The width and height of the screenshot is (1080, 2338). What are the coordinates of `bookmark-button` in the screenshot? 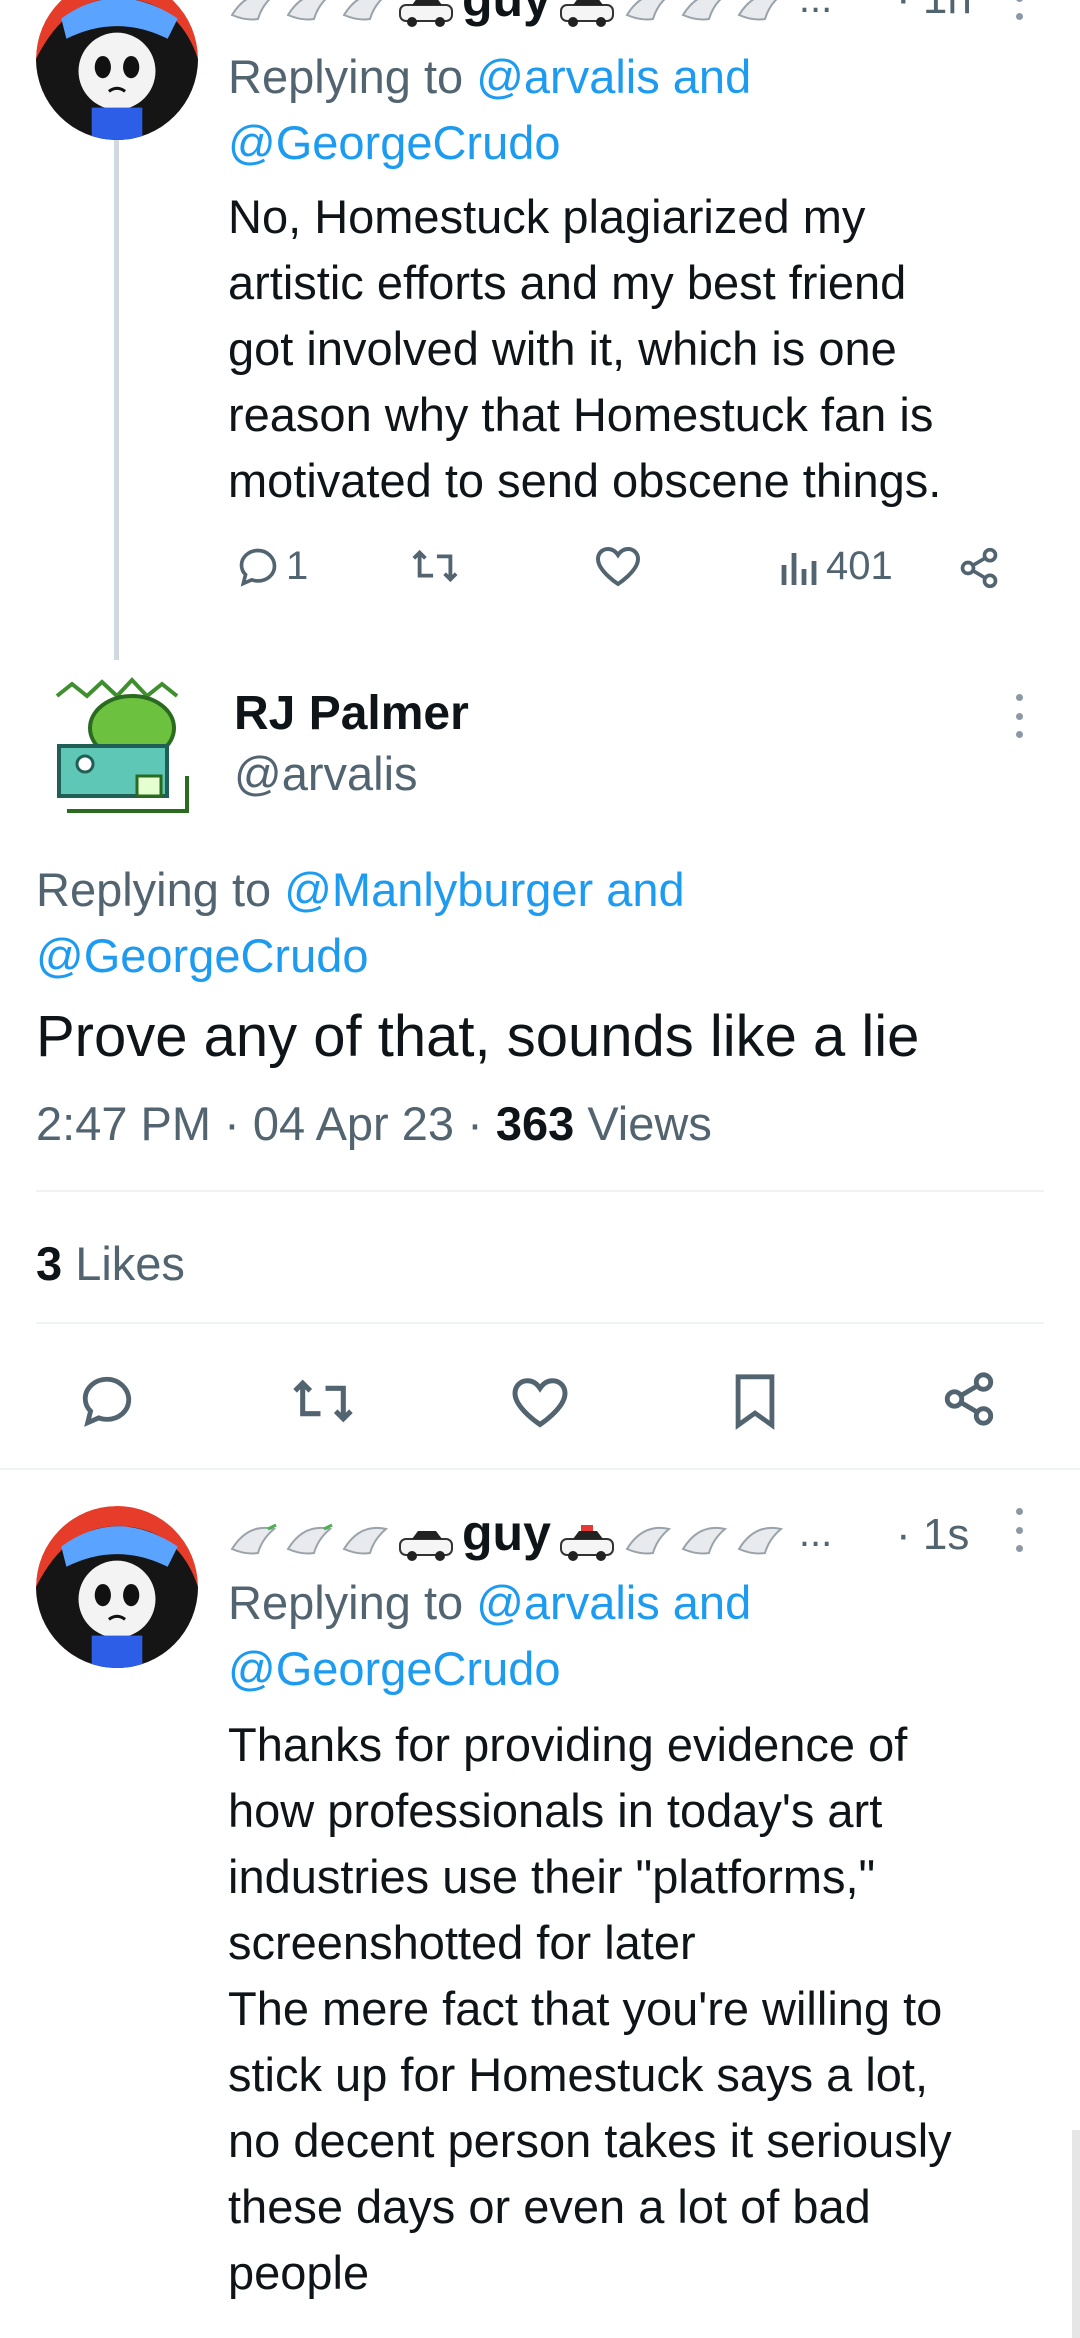 It's located at (755, 1401).